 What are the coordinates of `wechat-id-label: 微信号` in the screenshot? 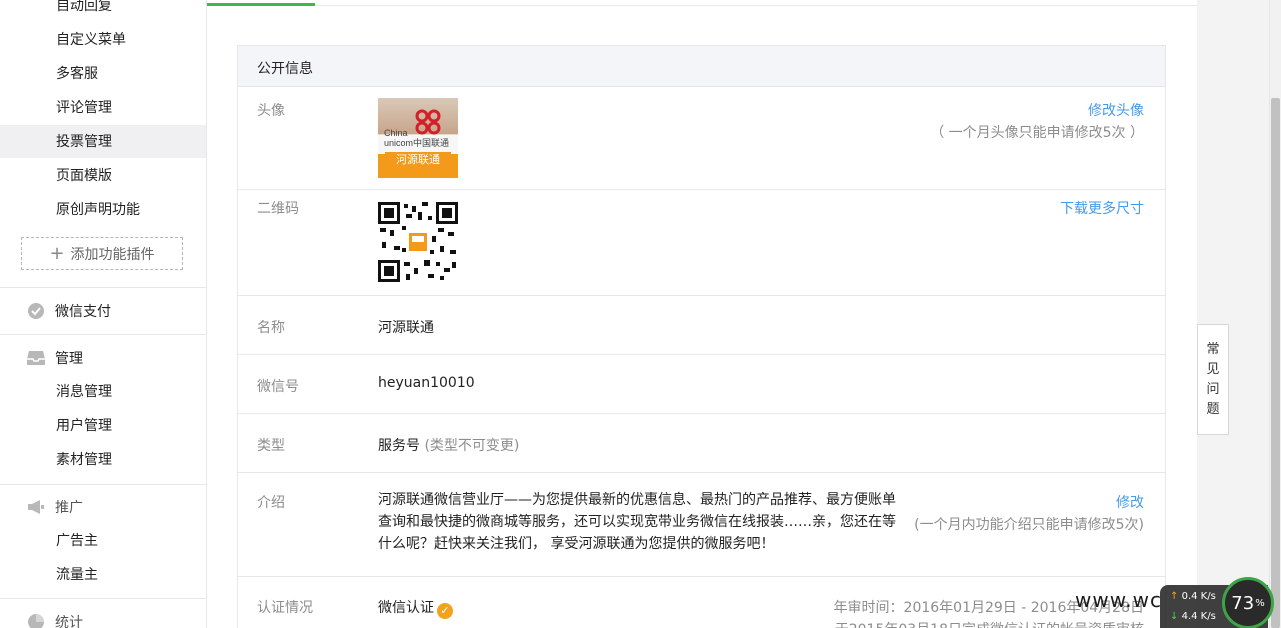 It's located at (278, 387).